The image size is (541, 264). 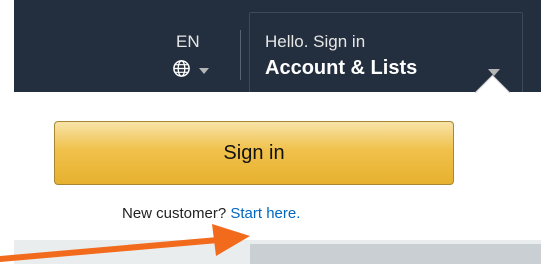 What do you see at coordinates (315, 41) in the screenshot?
I see `greeting-text: Hello. Sign in` at bounding box center [315, 41].